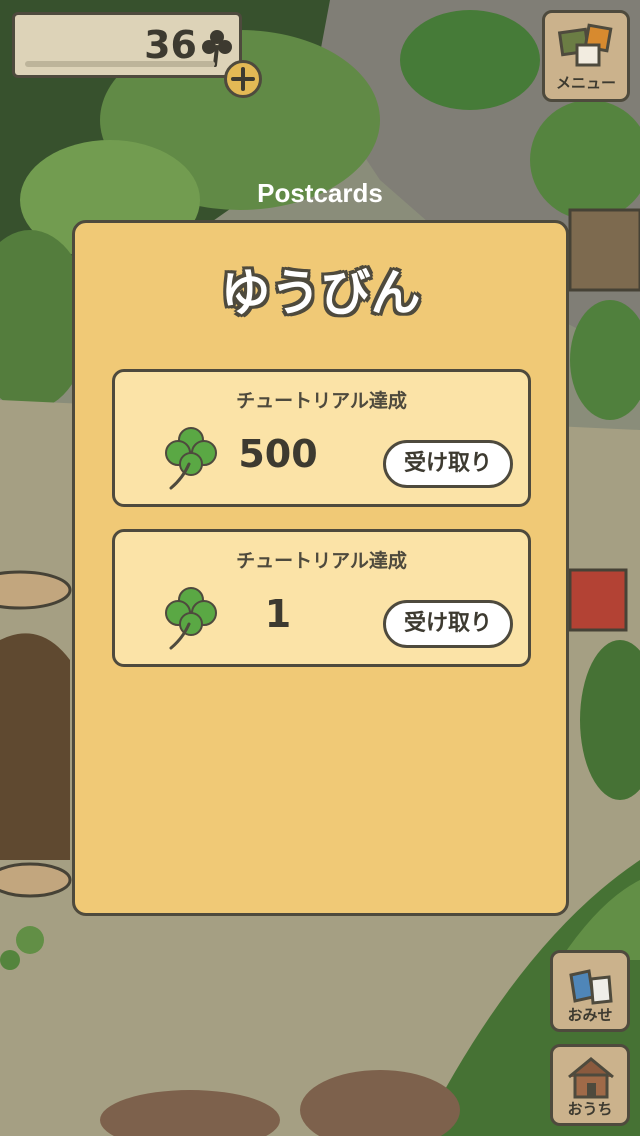  What do you see at coordinates (590, 1015) in the screenshot?
I see `shop-label: おみせ` at bounding box center [590, 1015].